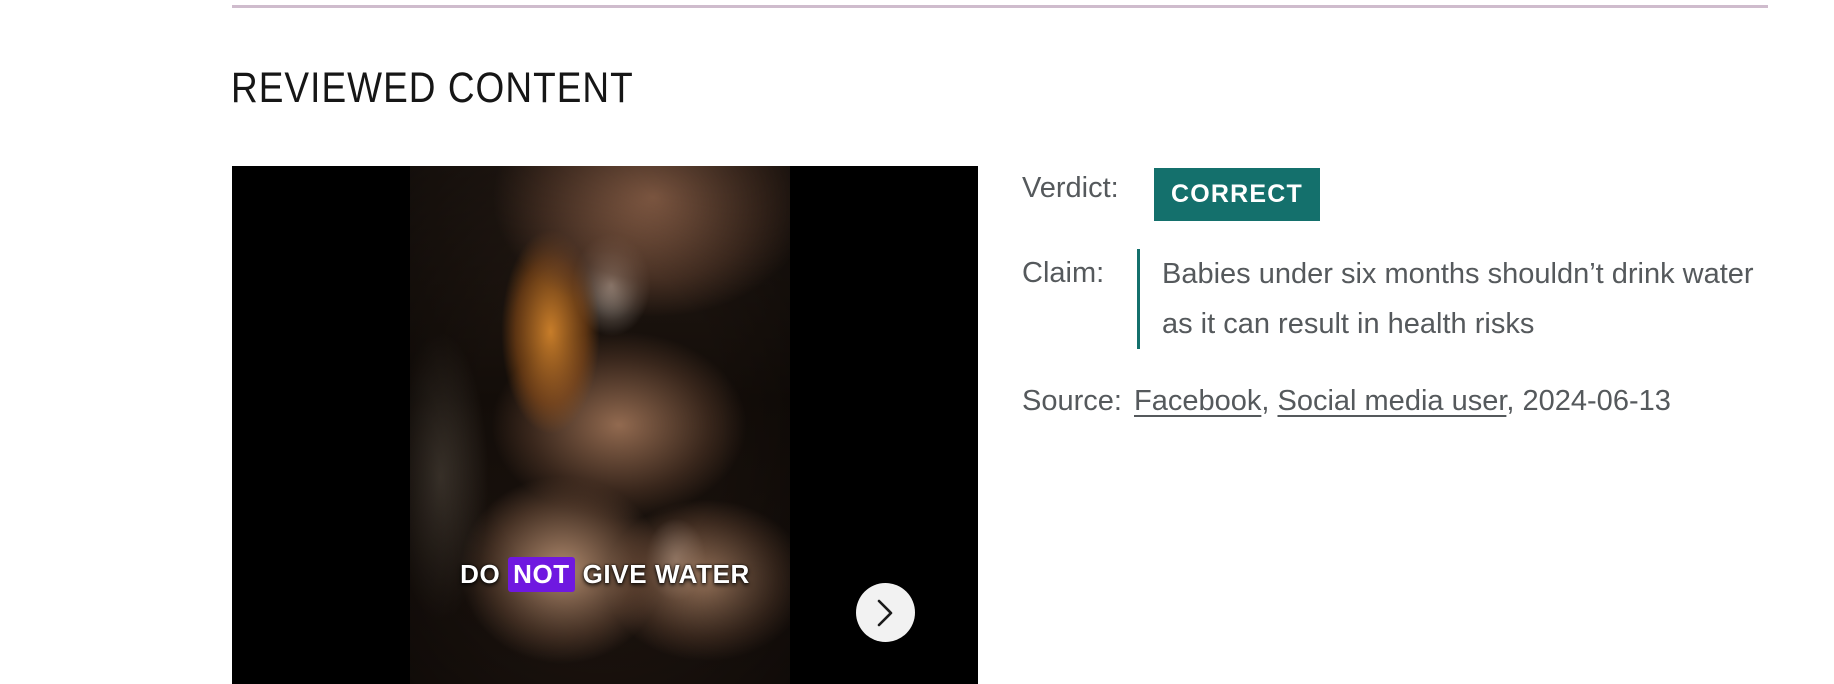 Image resolution: width=1834 pixels, height=684 pixels. Describe the element at coordinates (1070, 188) in the screenshot. I see `verdict-label: Verdict:` at that location.